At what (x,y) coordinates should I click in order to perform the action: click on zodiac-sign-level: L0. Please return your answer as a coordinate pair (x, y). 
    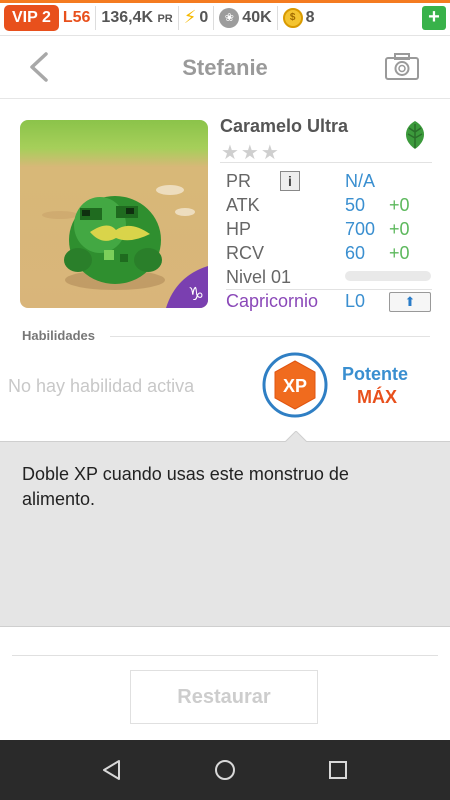
    Looking at the image, I should click on (355, 301).